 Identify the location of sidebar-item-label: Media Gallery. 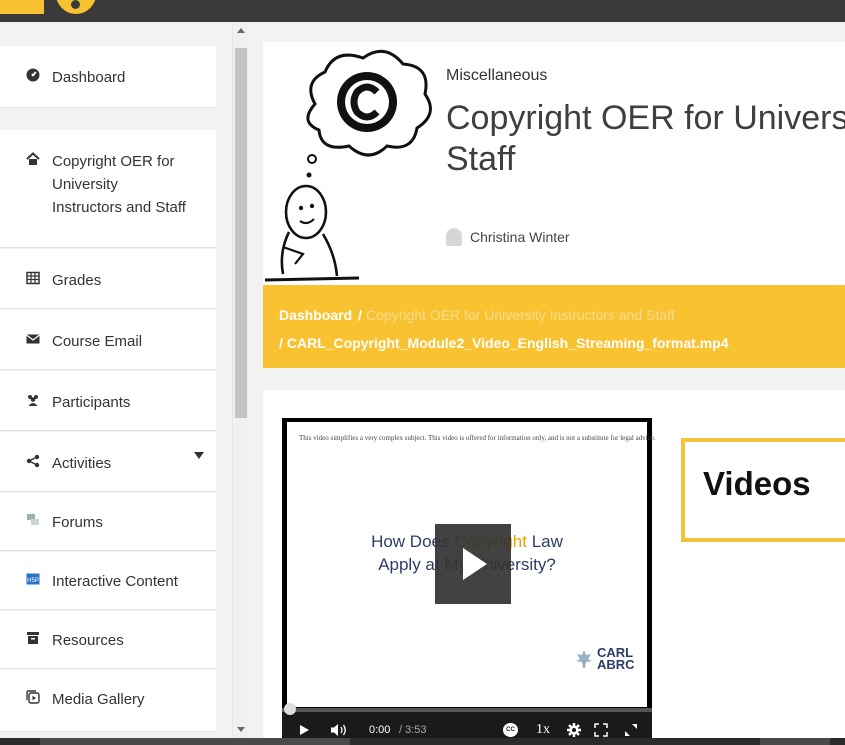
(98, 699).